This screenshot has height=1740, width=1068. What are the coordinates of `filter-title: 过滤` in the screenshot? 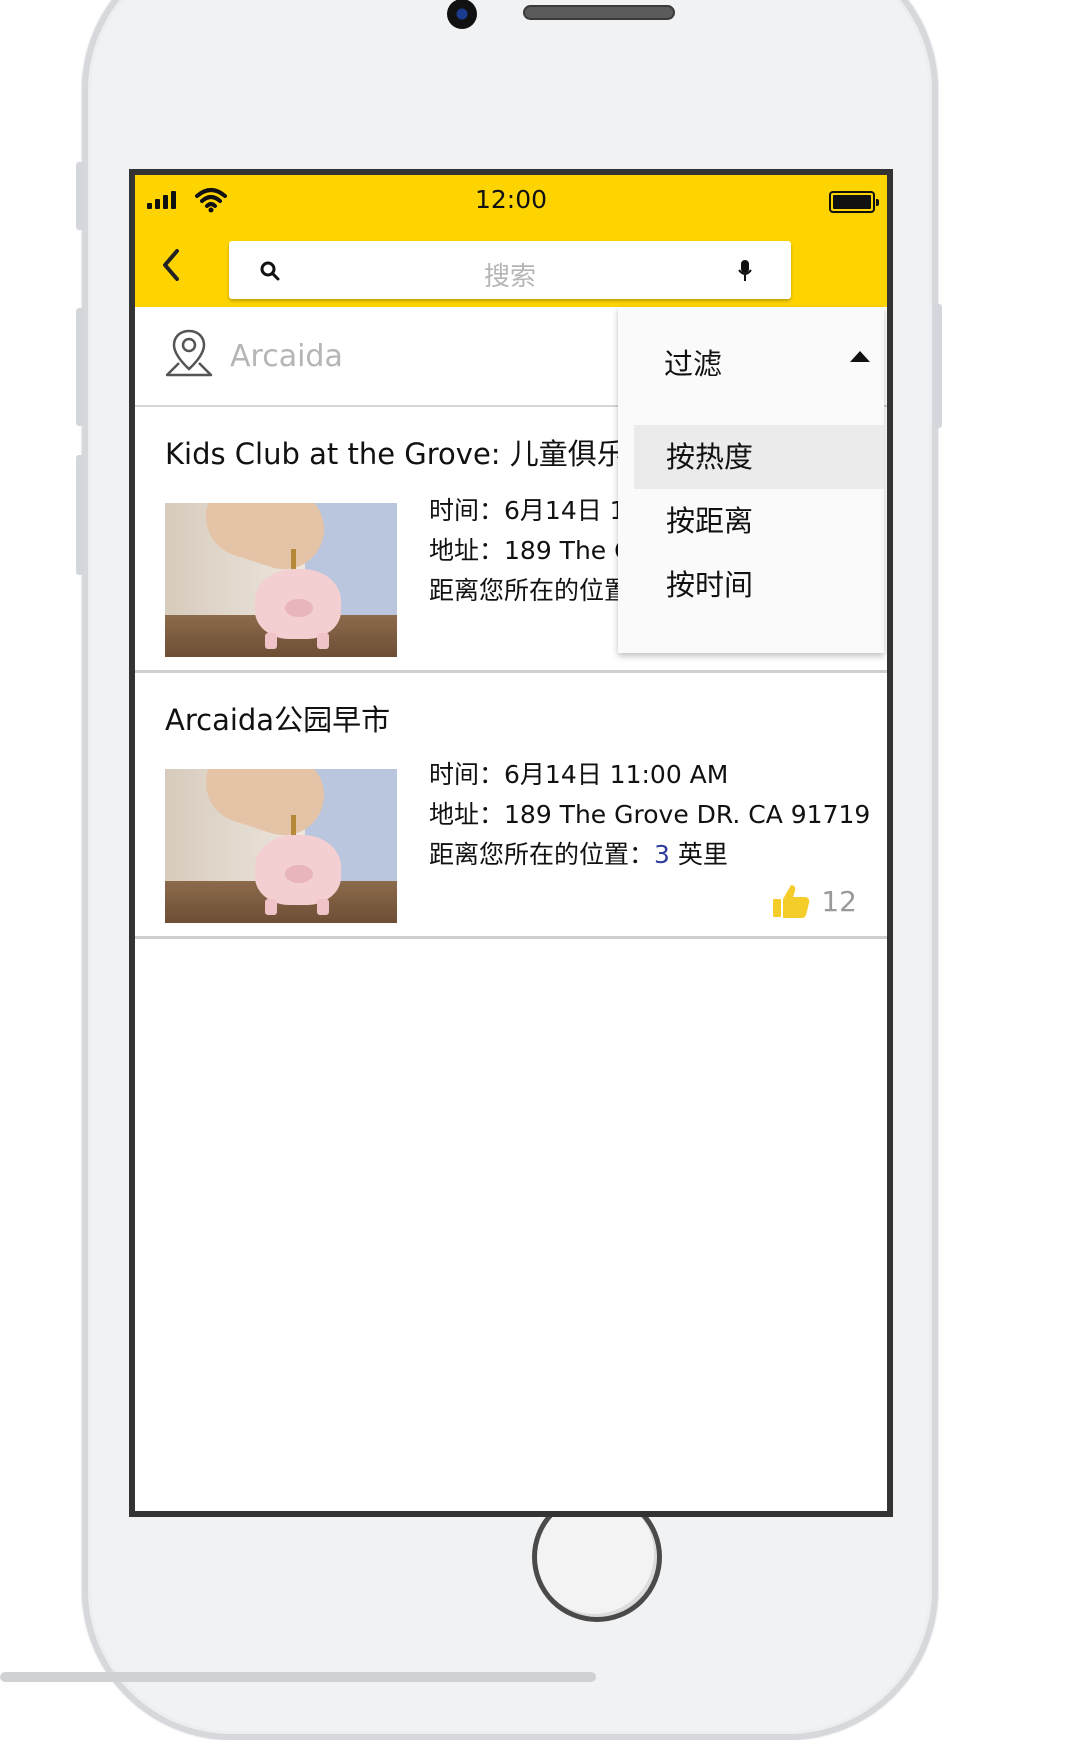 It's located at (693, 364).